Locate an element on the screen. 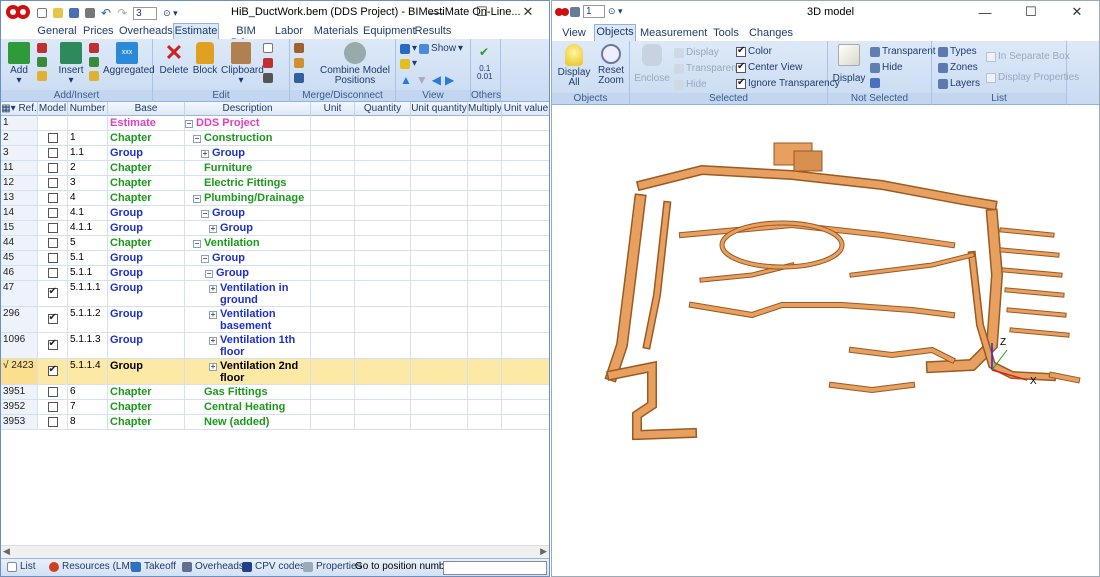  not-selected-display-button: Display is located at coordinates (849, 64).